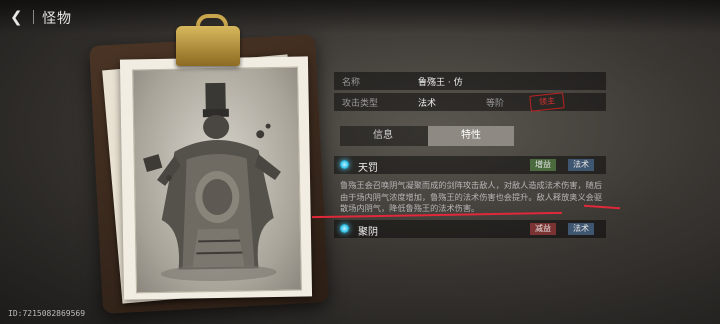  What do you see at coordinates (212, 182) in the screenshot?
I see `monster-illustration` at bounding box center [212, 182].